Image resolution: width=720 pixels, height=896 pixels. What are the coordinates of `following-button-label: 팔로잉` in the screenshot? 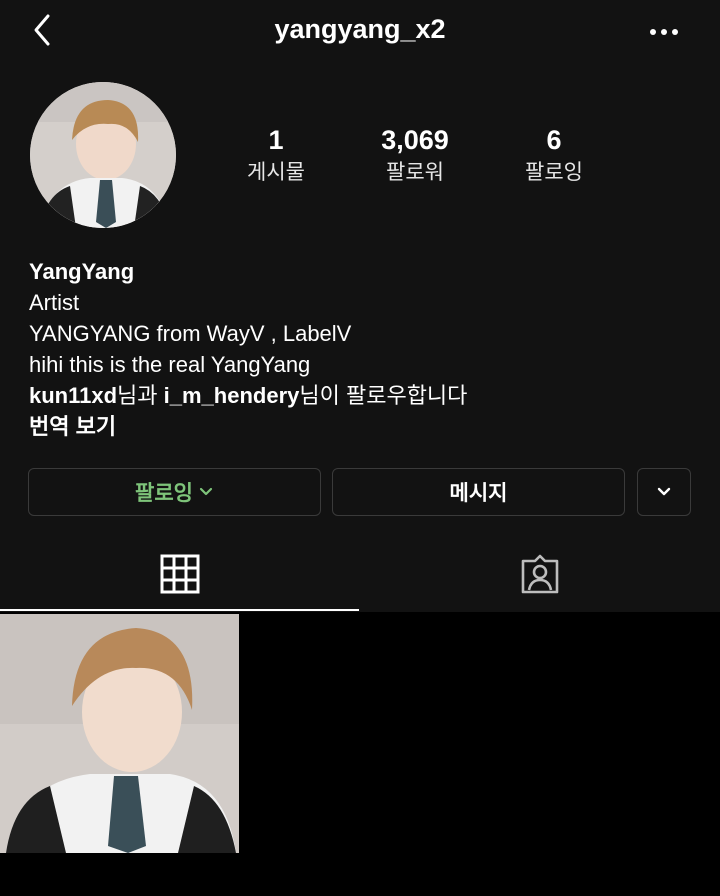 It's located at (164, 493).